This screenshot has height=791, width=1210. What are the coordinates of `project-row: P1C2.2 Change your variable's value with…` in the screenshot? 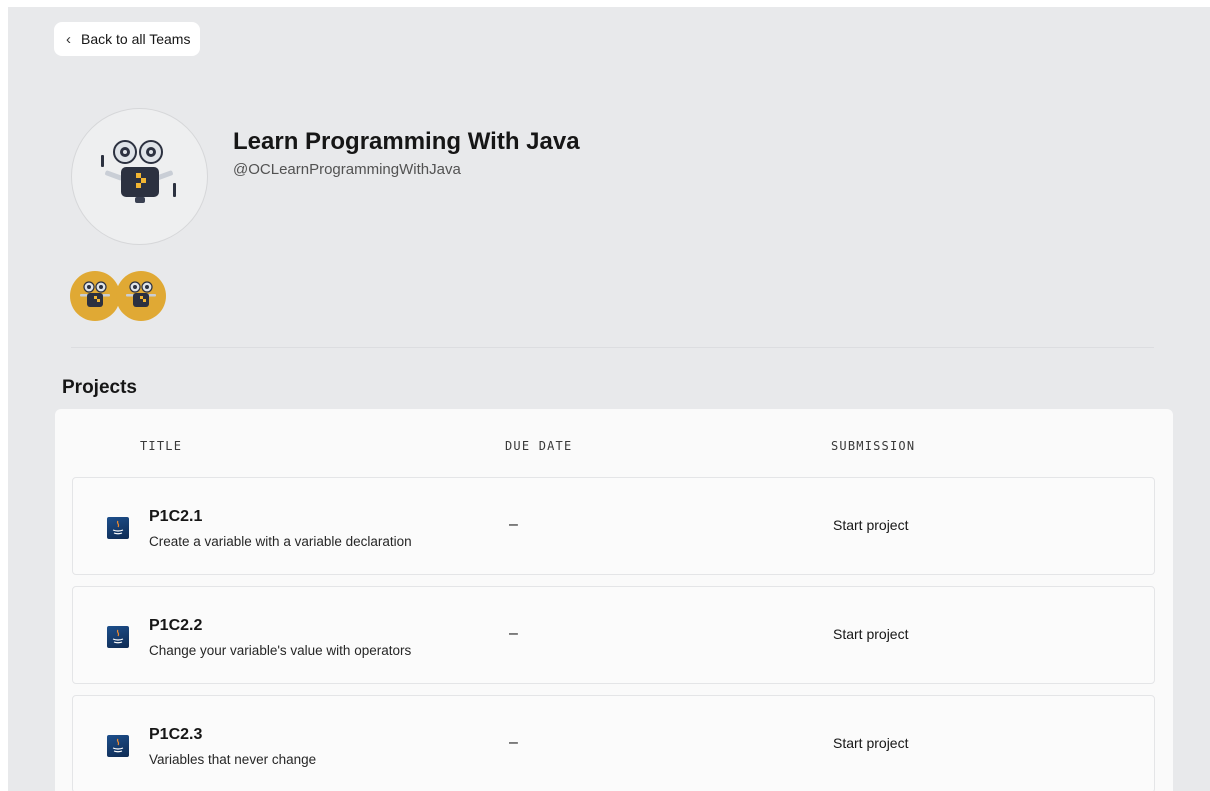 It's located at (613, 635).